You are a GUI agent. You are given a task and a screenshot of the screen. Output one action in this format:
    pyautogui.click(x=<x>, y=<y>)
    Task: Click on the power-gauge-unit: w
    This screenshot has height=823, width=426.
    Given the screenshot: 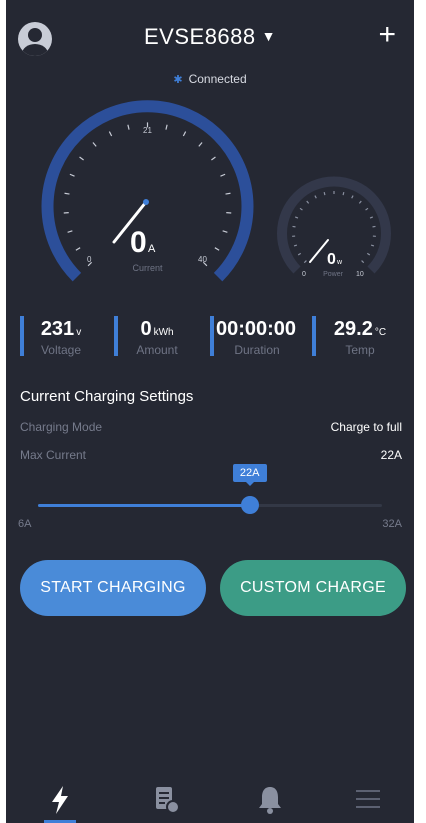 What is the action you would take?
    pyautogui.click(x=339, y=262)
    